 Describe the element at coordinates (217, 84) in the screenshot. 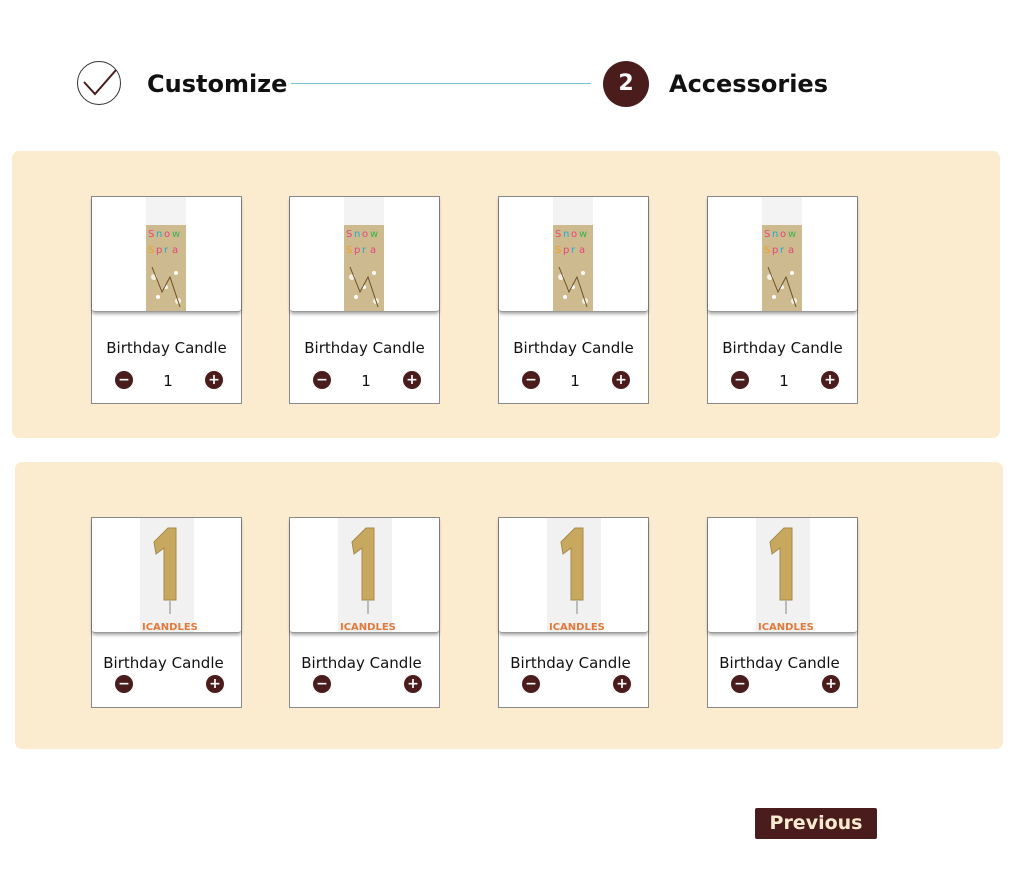

I see `step-label-customize: Customize` at that location.